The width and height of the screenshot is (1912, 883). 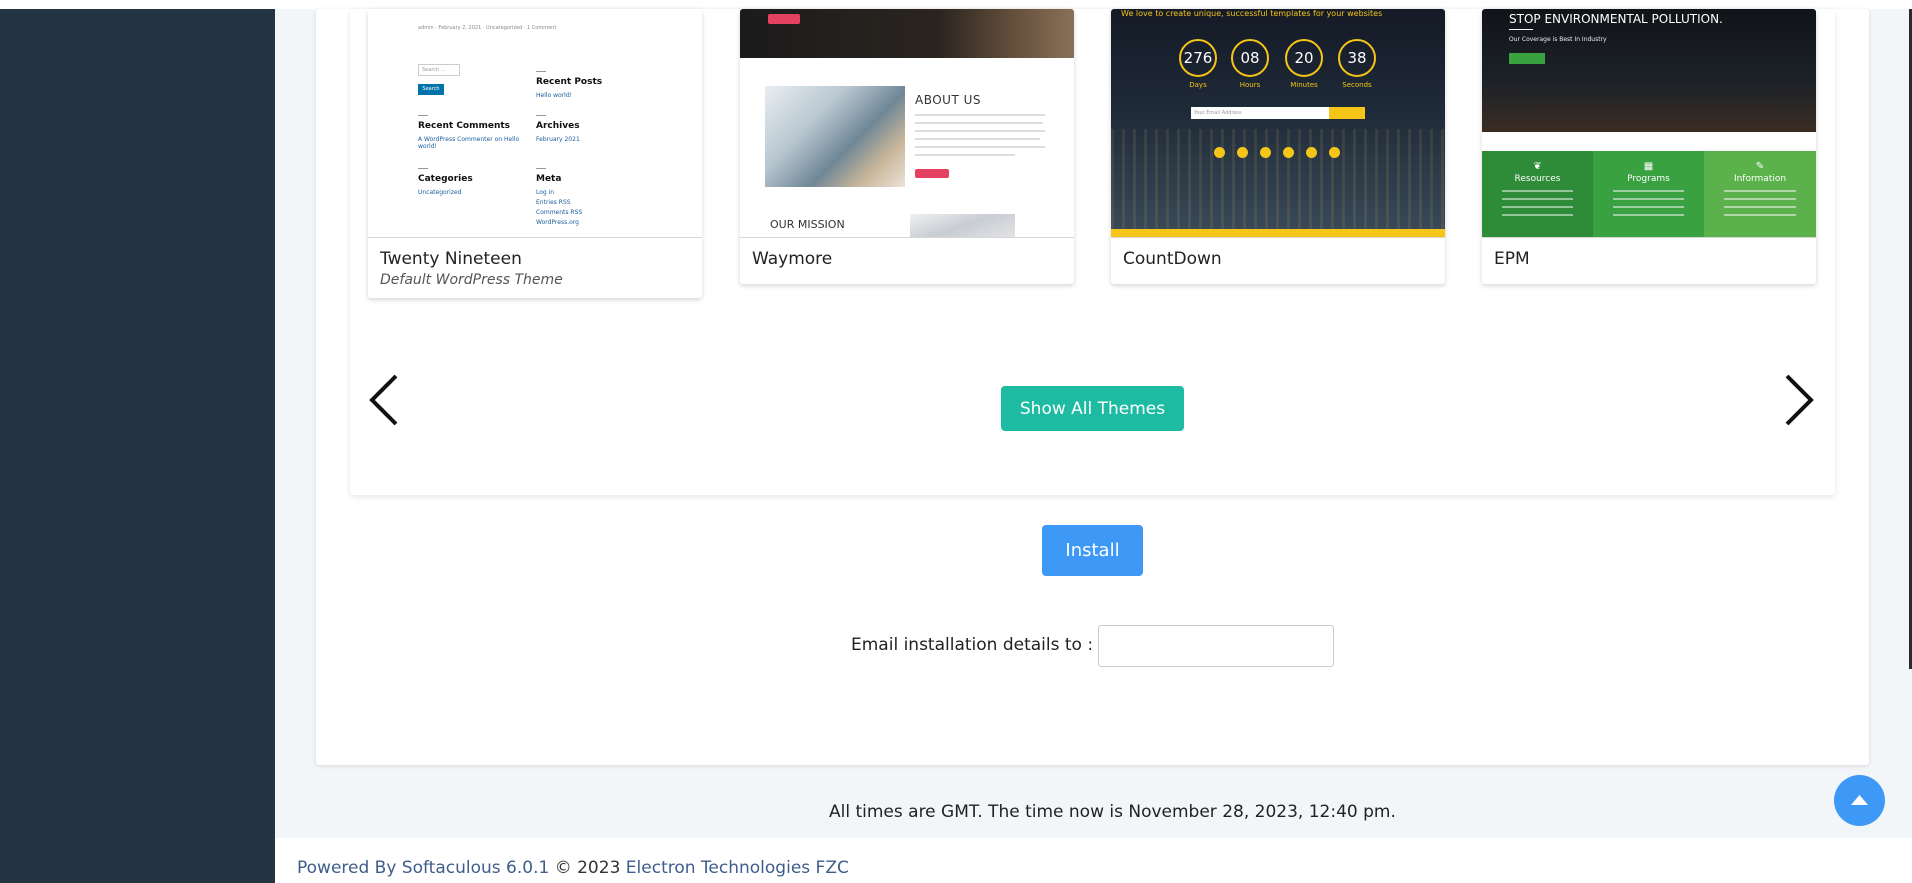 I want to click on interior-photo, so click(x=962, y=225).